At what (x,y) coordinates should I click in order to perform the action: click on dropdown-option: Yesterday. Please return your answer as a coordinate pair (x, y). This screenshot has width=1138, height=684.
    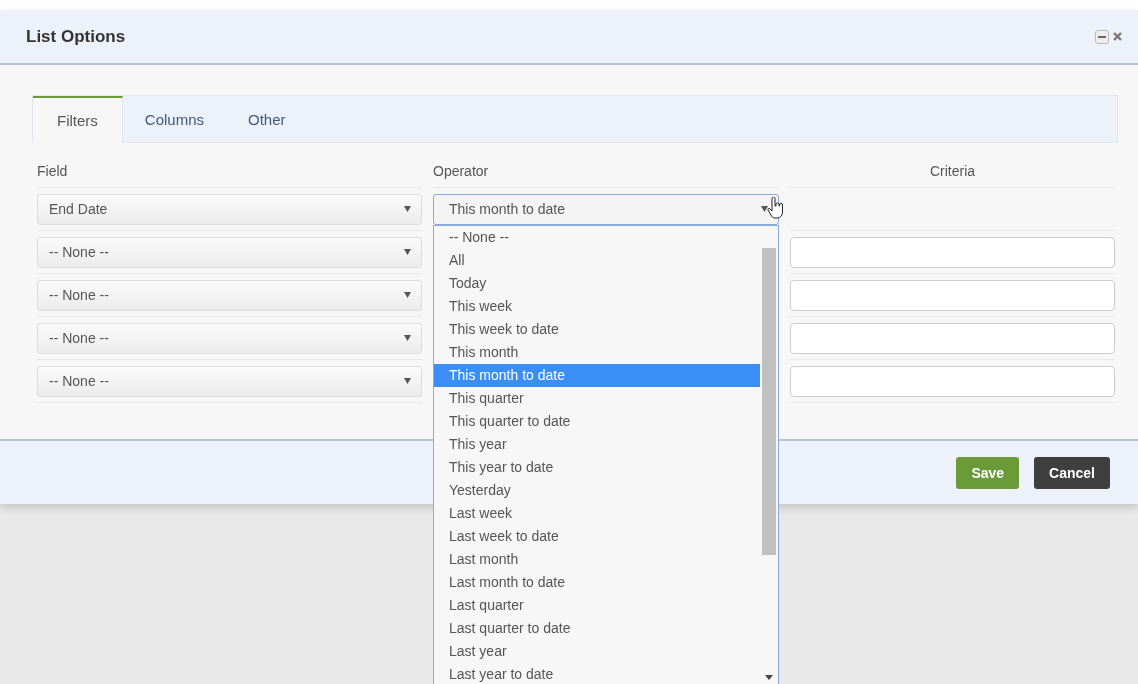
    Looking at the image, I should click on (597, 490).